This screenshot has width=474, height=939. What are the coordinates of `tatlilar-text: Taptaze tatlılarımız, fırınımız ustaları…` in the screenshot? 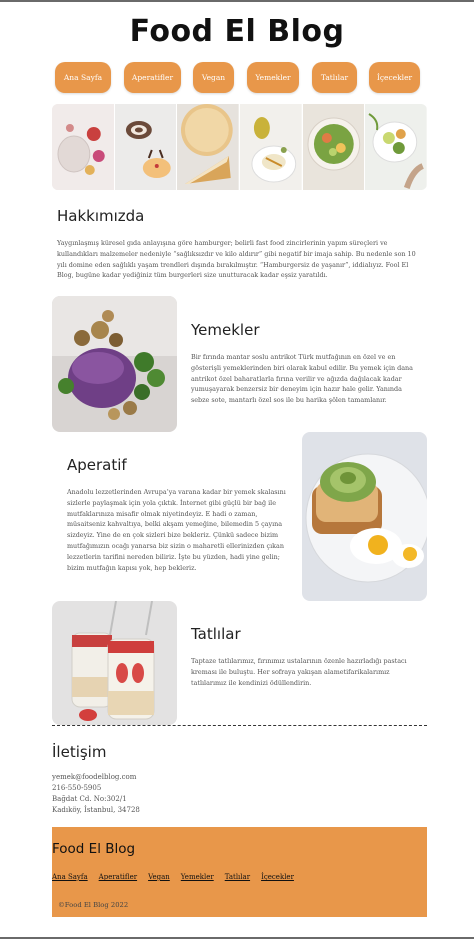 It's located at (299, 672).